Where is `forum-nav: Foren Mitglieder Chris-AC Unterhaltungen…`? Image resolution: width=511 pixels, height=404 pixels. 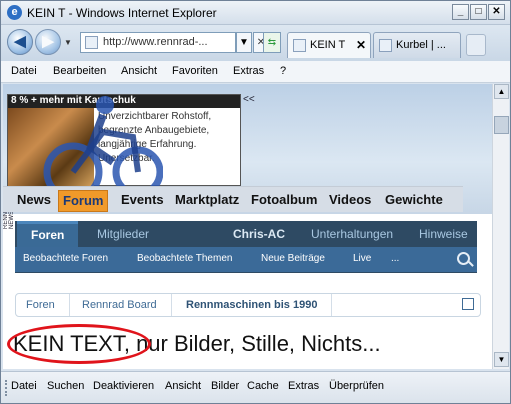 forum-nav: Foren Mitglieder Chris-AC Unterhaltungen… is located at coordinates (246, 234).